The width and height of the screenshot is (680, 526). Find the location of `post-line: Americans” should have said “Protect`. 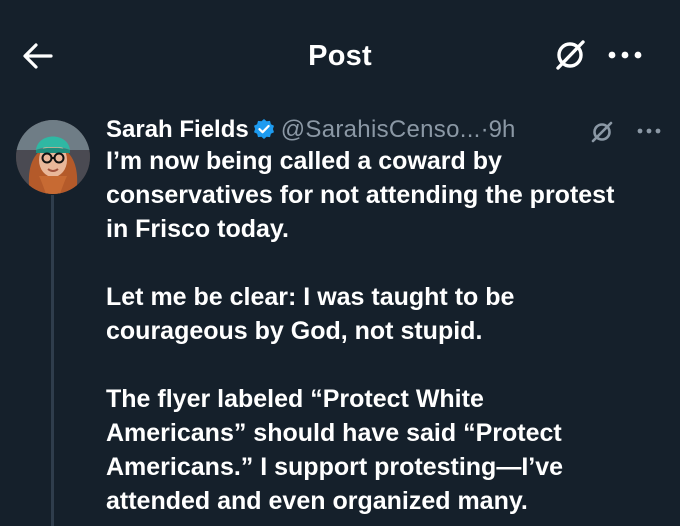

post-line: Americans” should have said “Protect is located at coordinates (334, 433).